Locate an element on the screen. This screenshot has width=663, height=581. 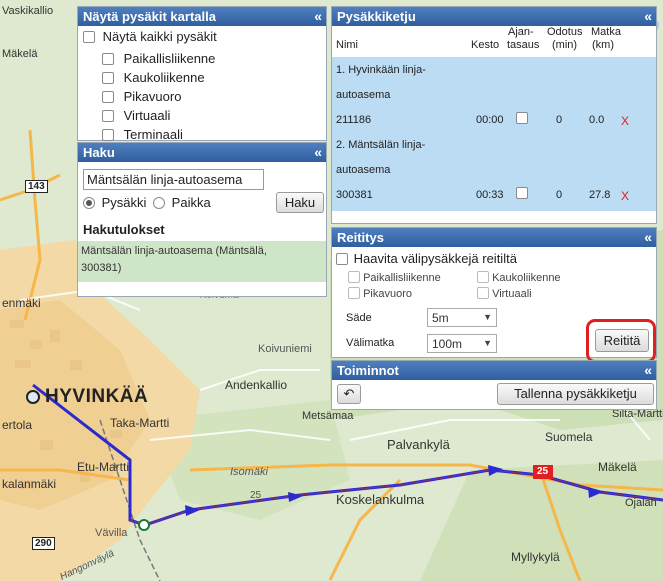
map-label-ojalan: Ojalan is located at coordinates (641, 503).